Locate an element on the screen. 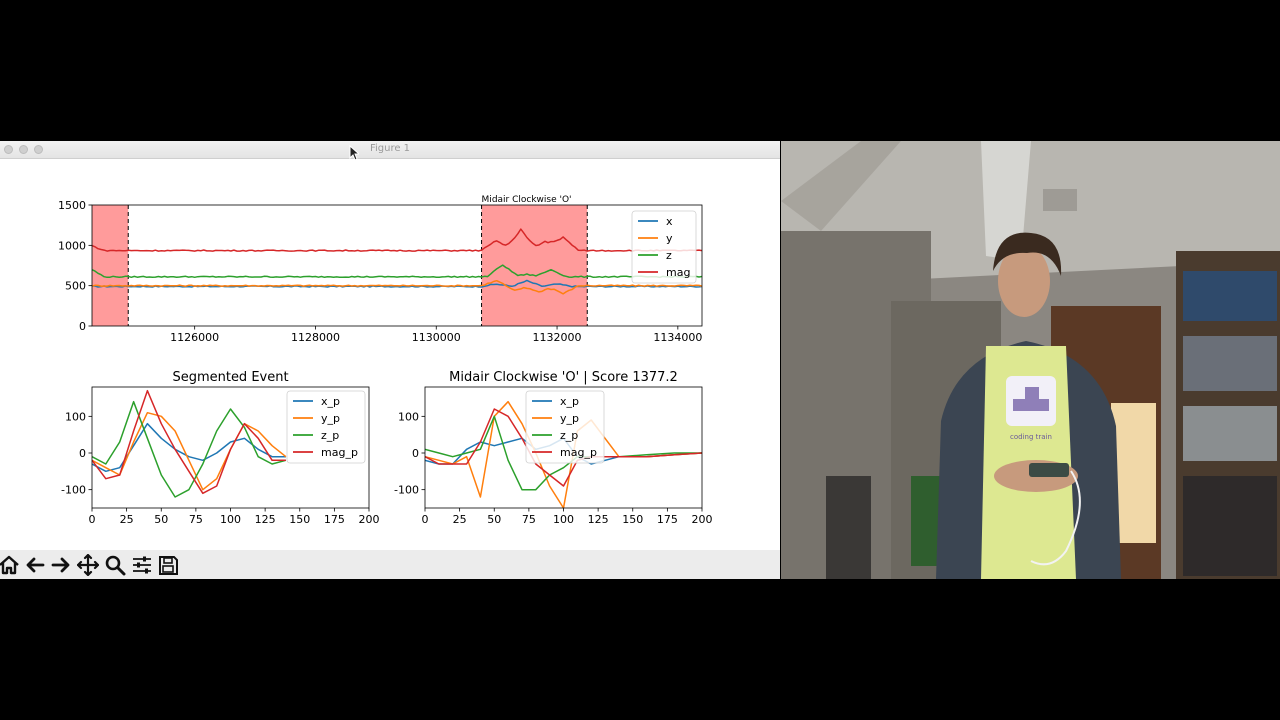 Image resolution: width=1280 pixels, height=720 pixels. window-title: Figure 1 is located at coordinates (390, 148).